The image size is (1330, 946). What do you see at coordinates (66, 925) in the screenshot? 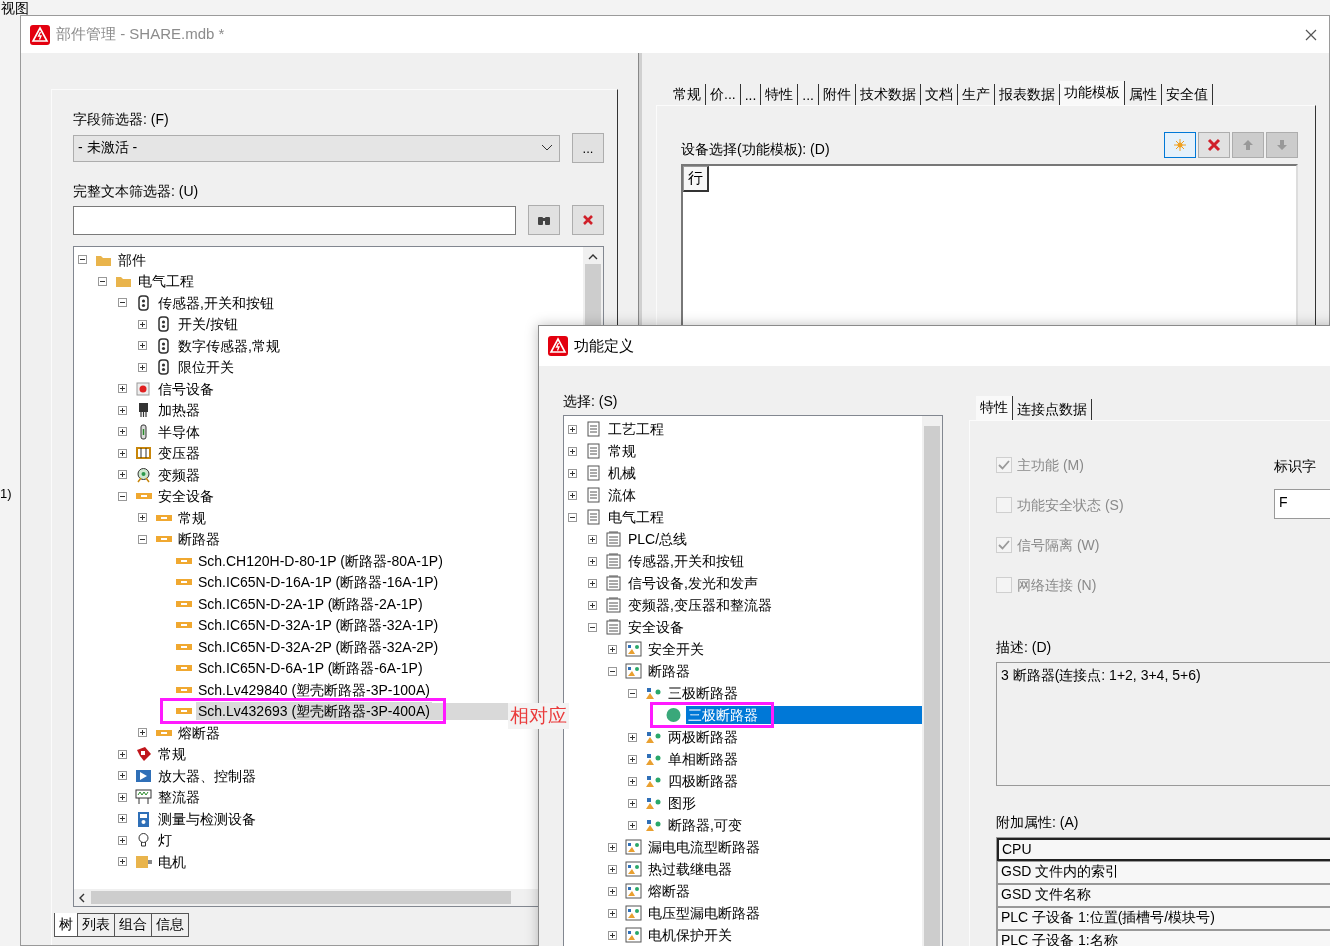
I see `tab: 树` at bounding box center [66, 925].